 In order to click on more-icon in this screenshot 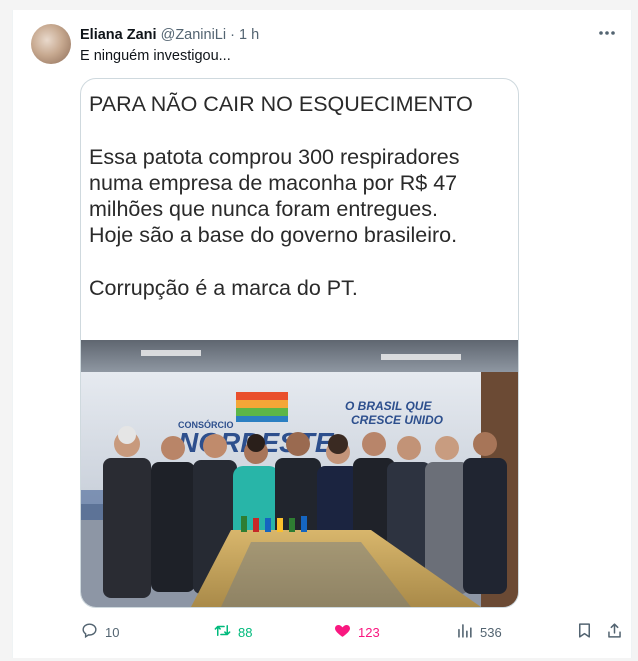, I will do `click(607, 33)`.